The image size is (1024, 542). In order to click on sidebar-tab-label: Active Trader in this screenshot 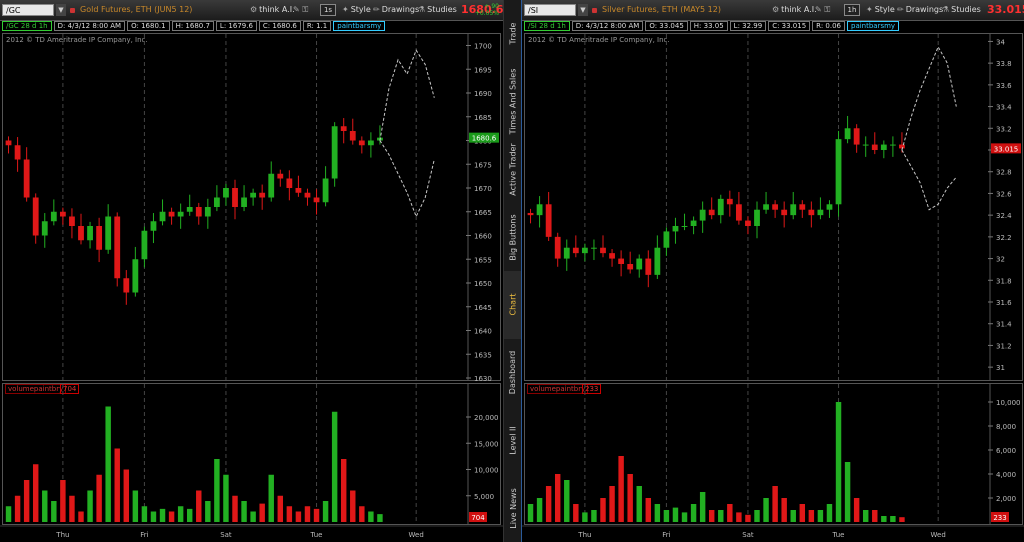, I will do `click(513, 169)`.